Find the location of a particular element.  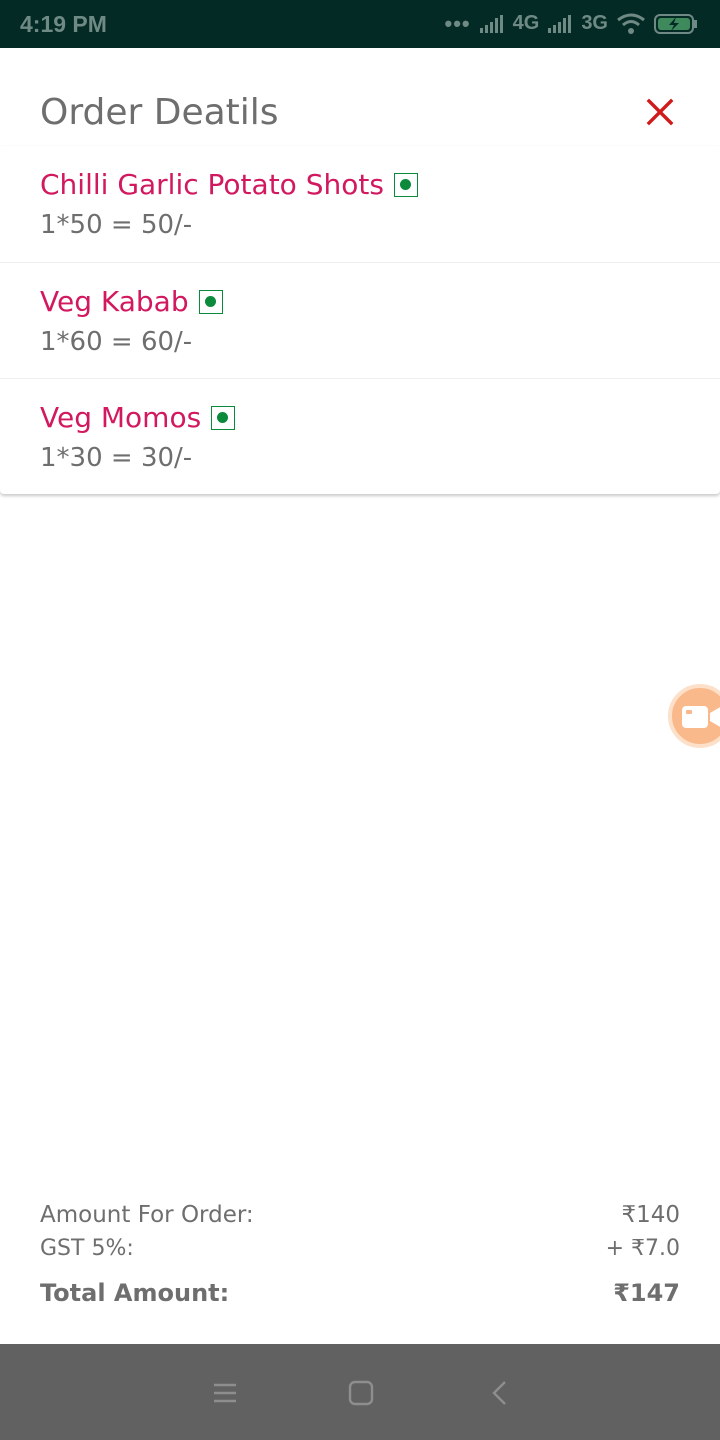

menu-icon is located at coordinates (225, 1393).